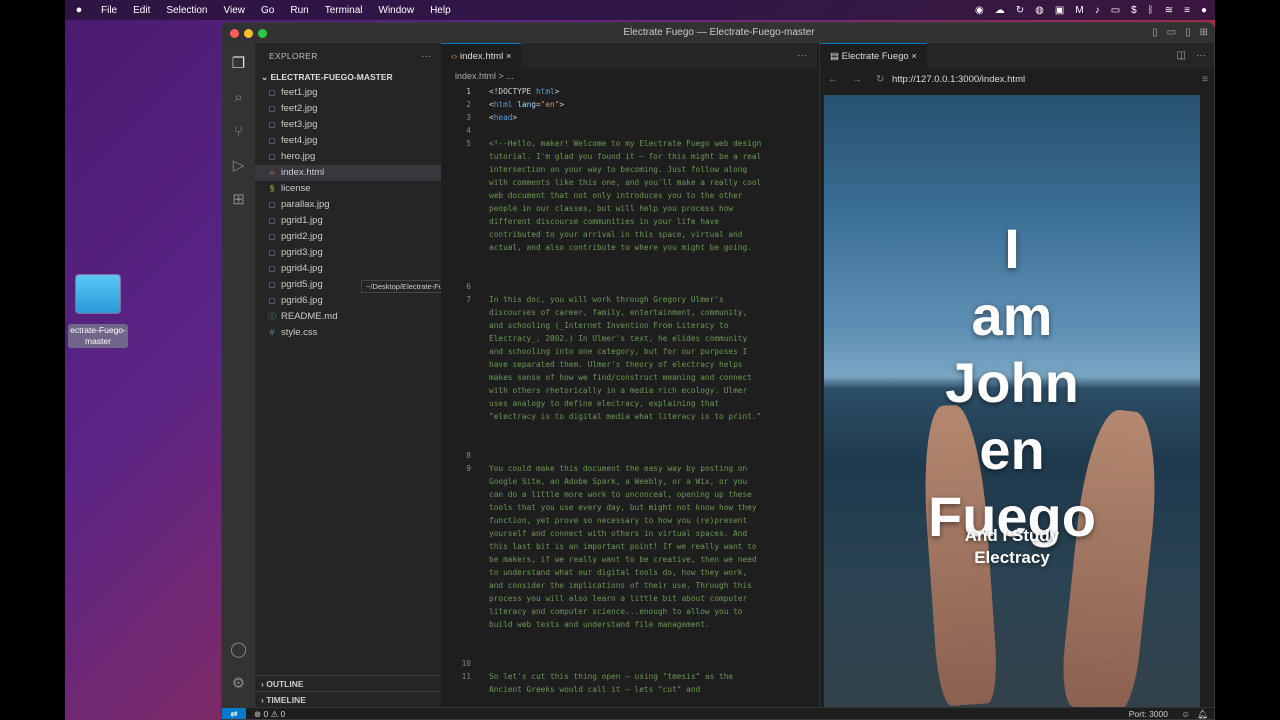 The height and width of the screenshot is (720, 1280). I want to click on settings-gear-icon: ⚙, so click(238, 683).